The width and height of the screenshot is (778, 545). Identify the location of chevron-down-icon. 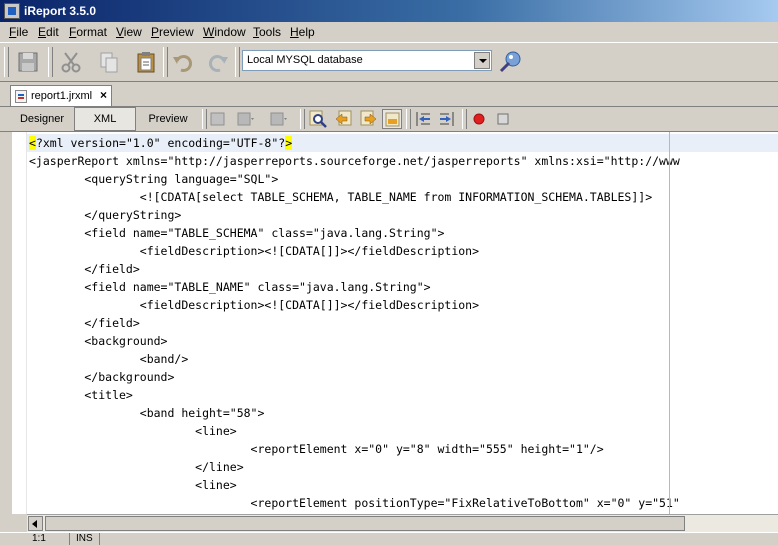
(482, 60).